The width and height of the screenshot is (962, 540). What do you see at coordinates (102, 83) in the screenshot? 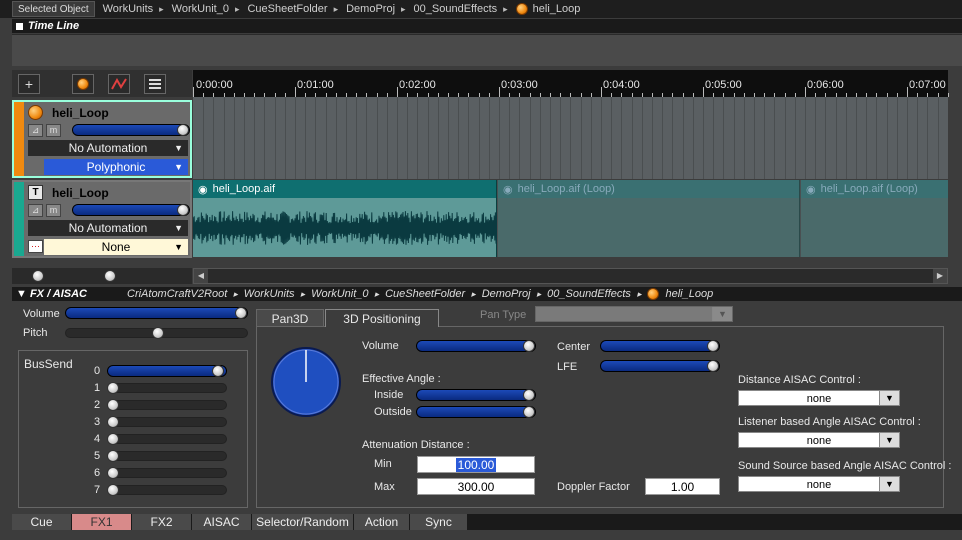
I see `track-toolbar: +` at bounding box center [102, 83].